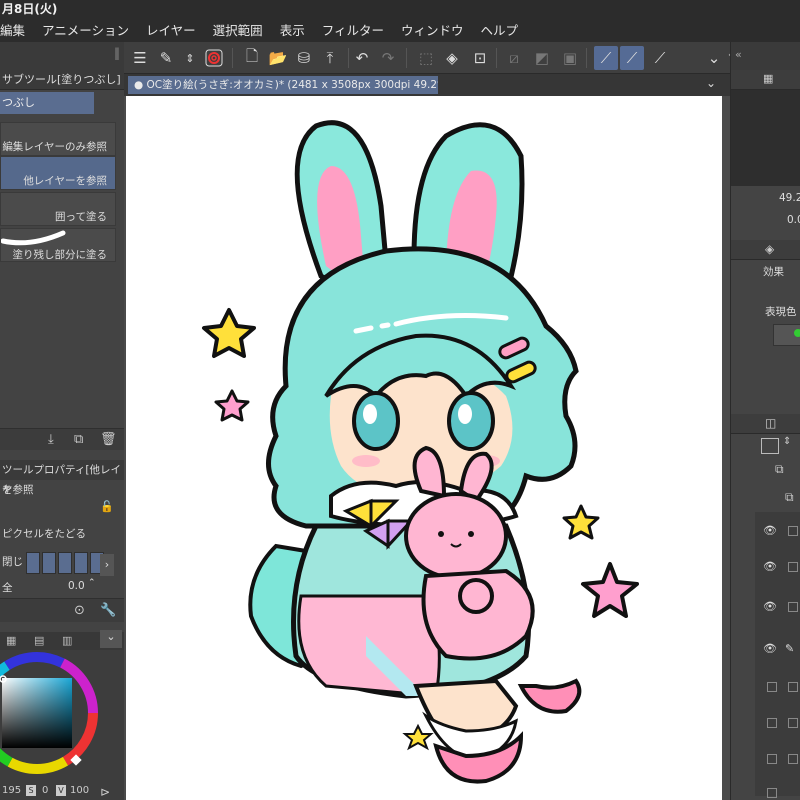 The image size is (800, 800). Describe the element at coordinates (214, 58) in the screenshot. I see `swirl-icon` at that location.